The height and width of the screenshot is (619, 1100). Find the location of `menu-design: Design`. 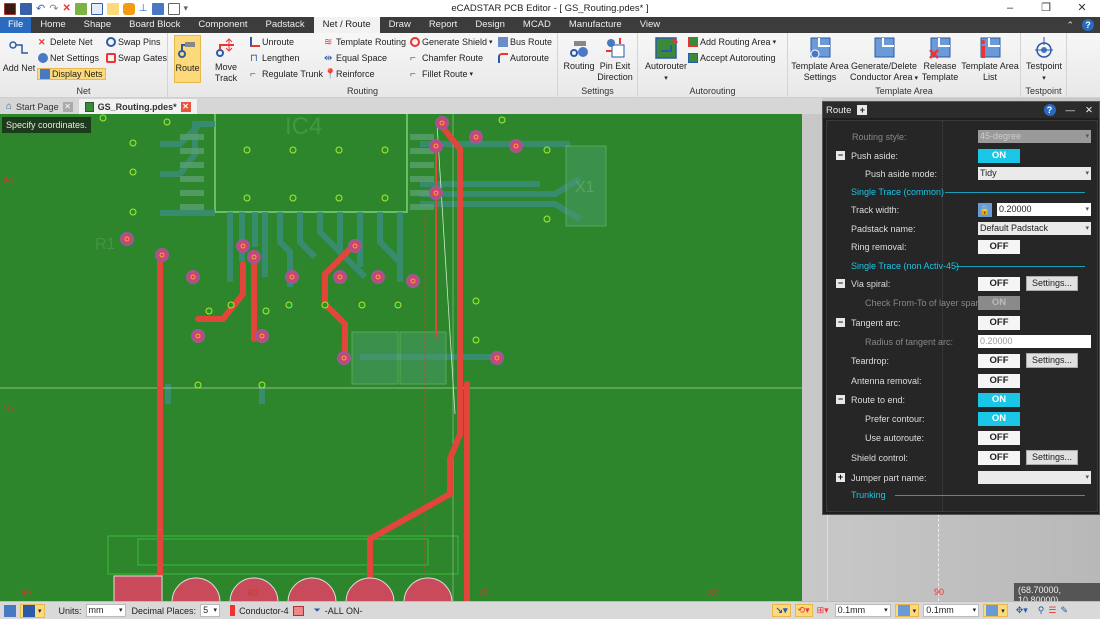

menu-design: Design is located at coordinates (490, 25).